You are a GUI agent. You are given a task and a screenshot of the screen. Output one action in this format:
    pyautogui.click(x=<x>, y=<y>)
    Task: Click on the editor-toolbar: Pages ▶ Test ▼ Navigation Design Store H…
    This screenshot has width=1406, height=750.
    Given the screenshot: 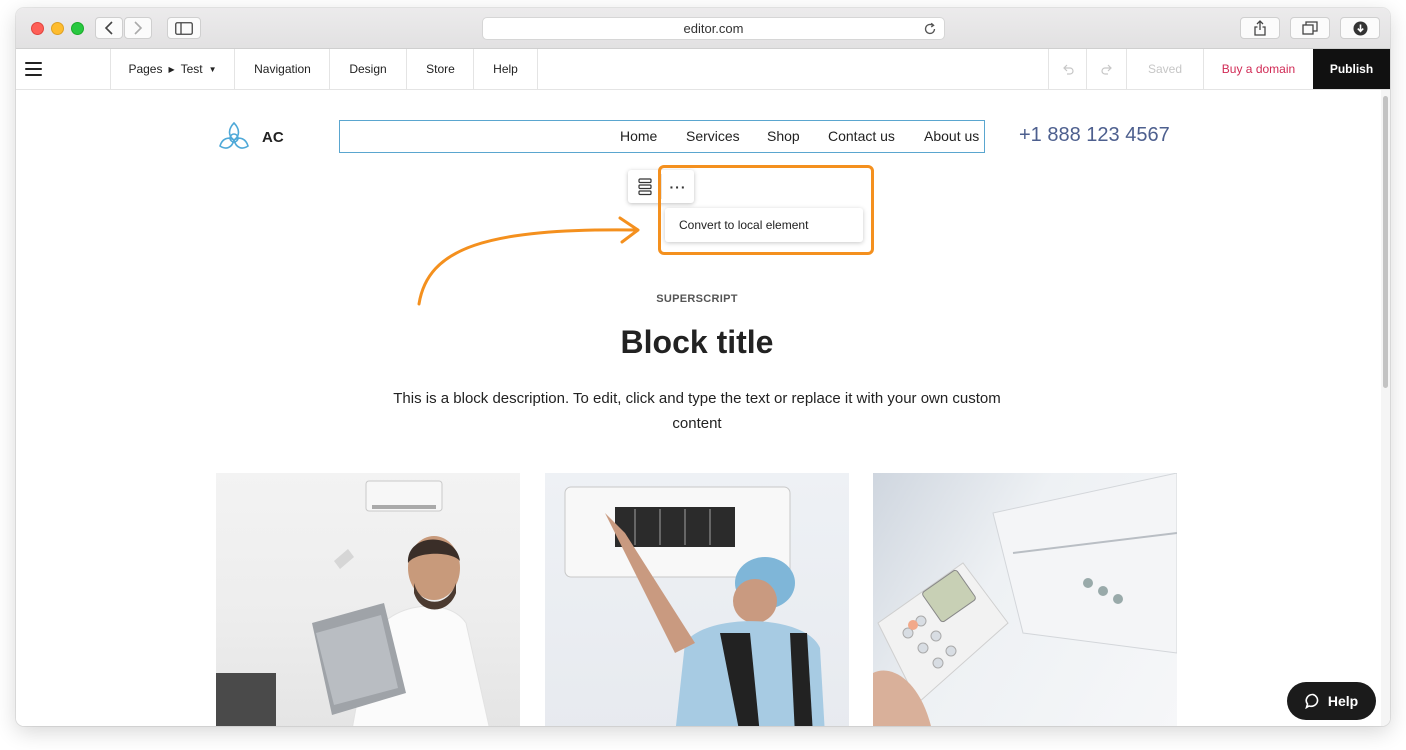 What is the action you would take?
    pyautogui.click(x=703, y=69)
    